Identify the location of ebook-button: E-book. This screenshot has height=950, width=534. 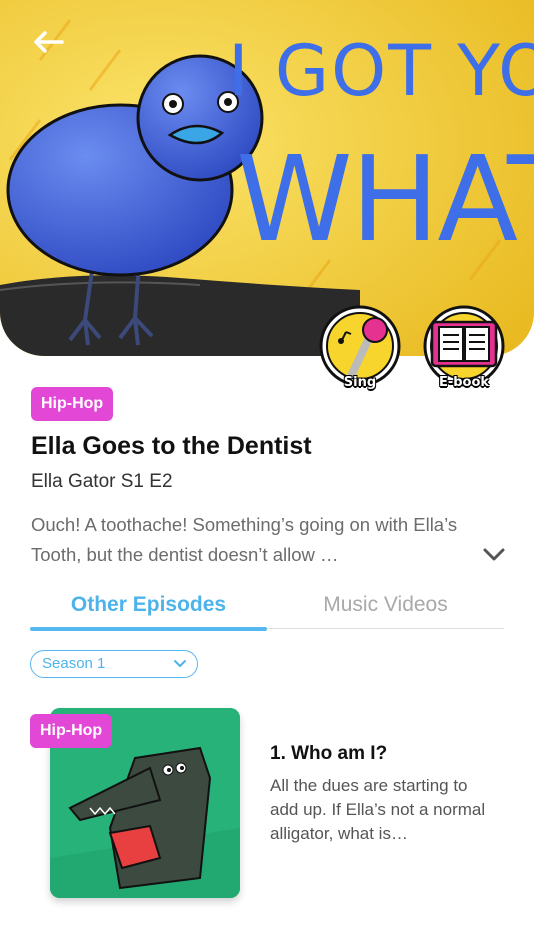
(464, 347).